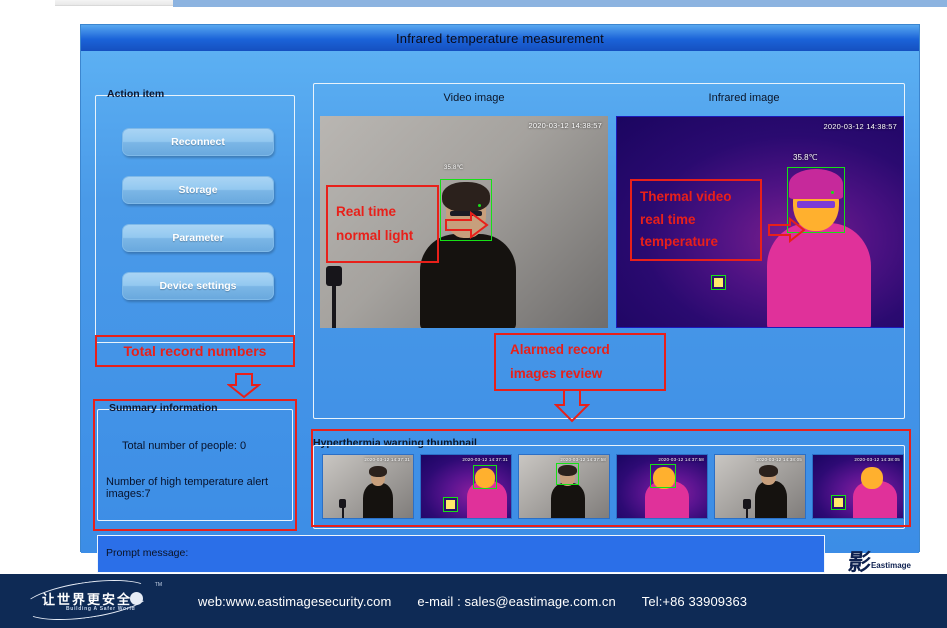 This screenshot has height=628, width=947. Describe the element at coordinates (860, 126) in the screenshot. I see `infrared-timestamp: 2020-03-12 14:38:57` at that location.